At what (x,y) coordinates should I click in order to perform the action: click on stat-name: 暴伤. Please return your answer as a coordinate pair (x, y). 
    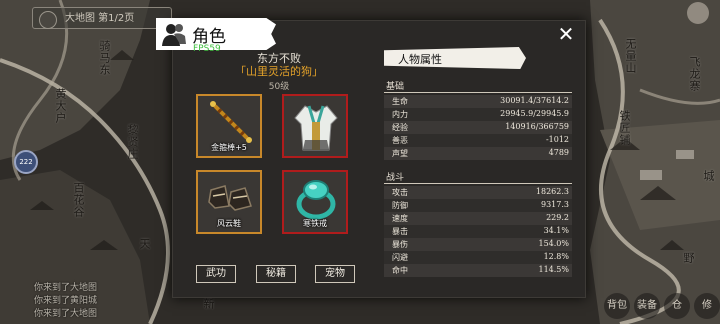
    Looking at the image, I should click on (400, 244).